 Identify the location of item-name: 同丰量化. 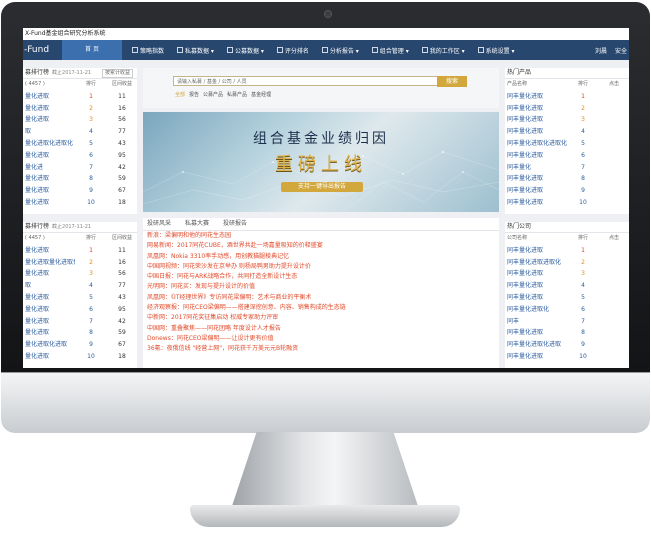
(536, 168).